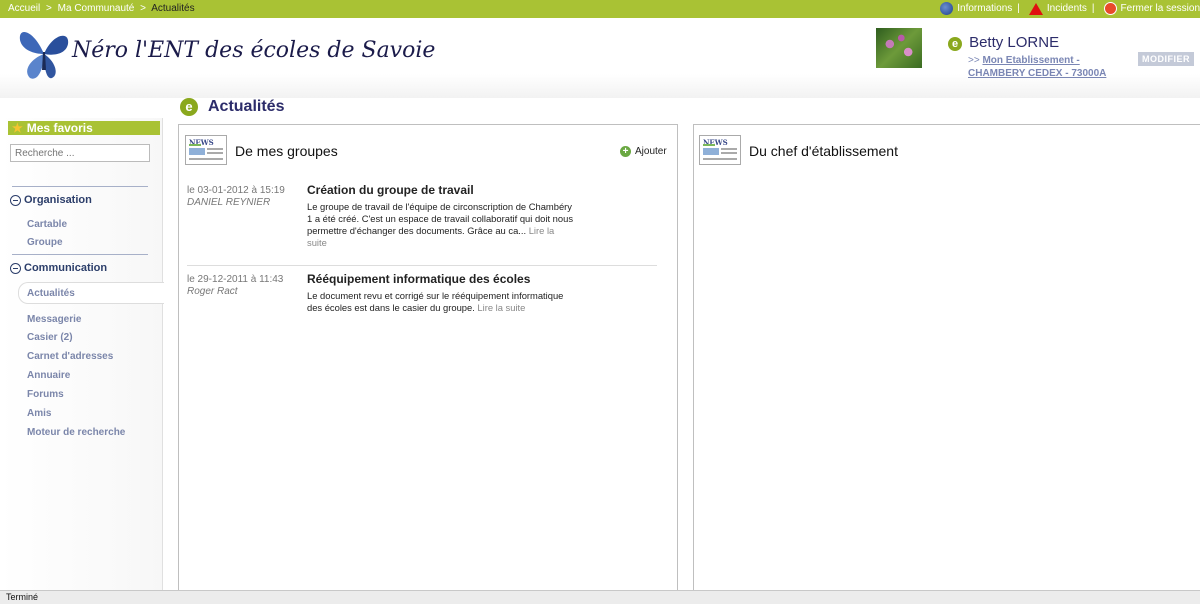 This screenshot has height=604, width=1200. What do you see at coordinates (45, 242) in the screenshot?
I see `sidebar-item-groupe: Groupe` at bounding box center [45, 242].